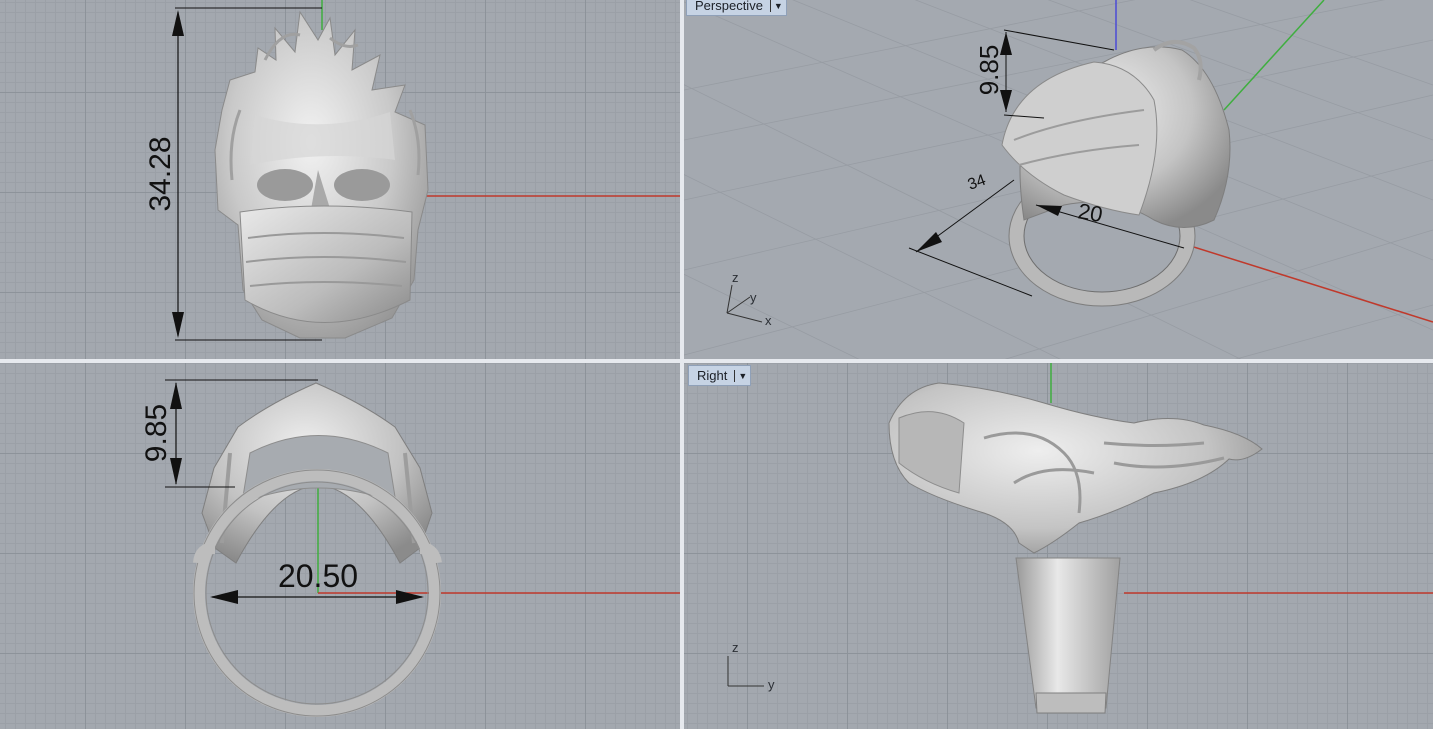 Image resolution: width=1433 pixels, height=729 pixels. I want to click on dimension-text-9-85-front: 9.85, so click(156, 433).